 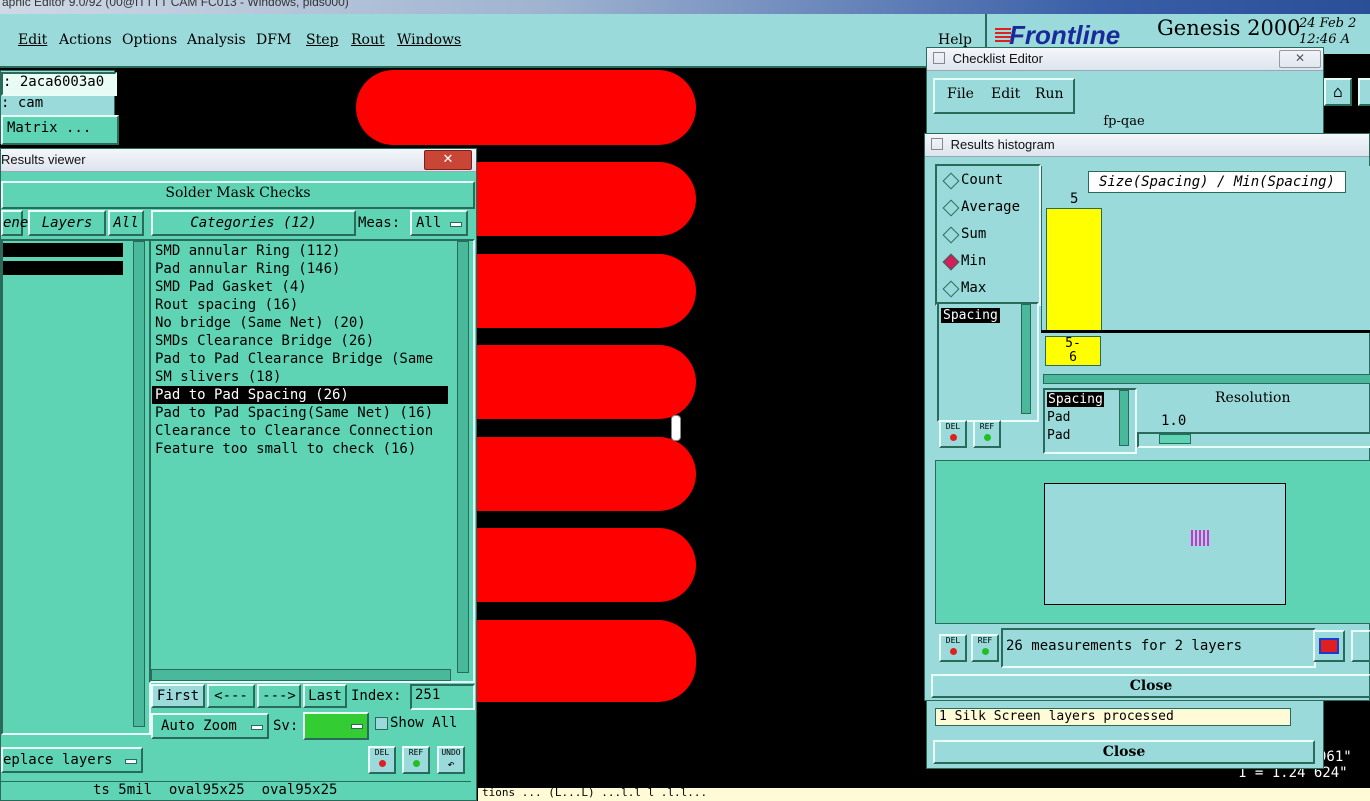 What do you see at coordinates (985, 648) in the screenshot?
I see `preview-ref-button: REF` at bounding box center [985, 648].